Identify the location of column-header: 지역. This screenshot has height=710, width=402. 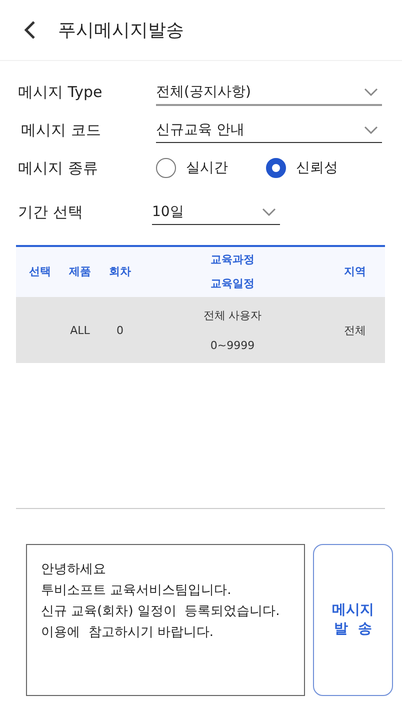
(355, 272).